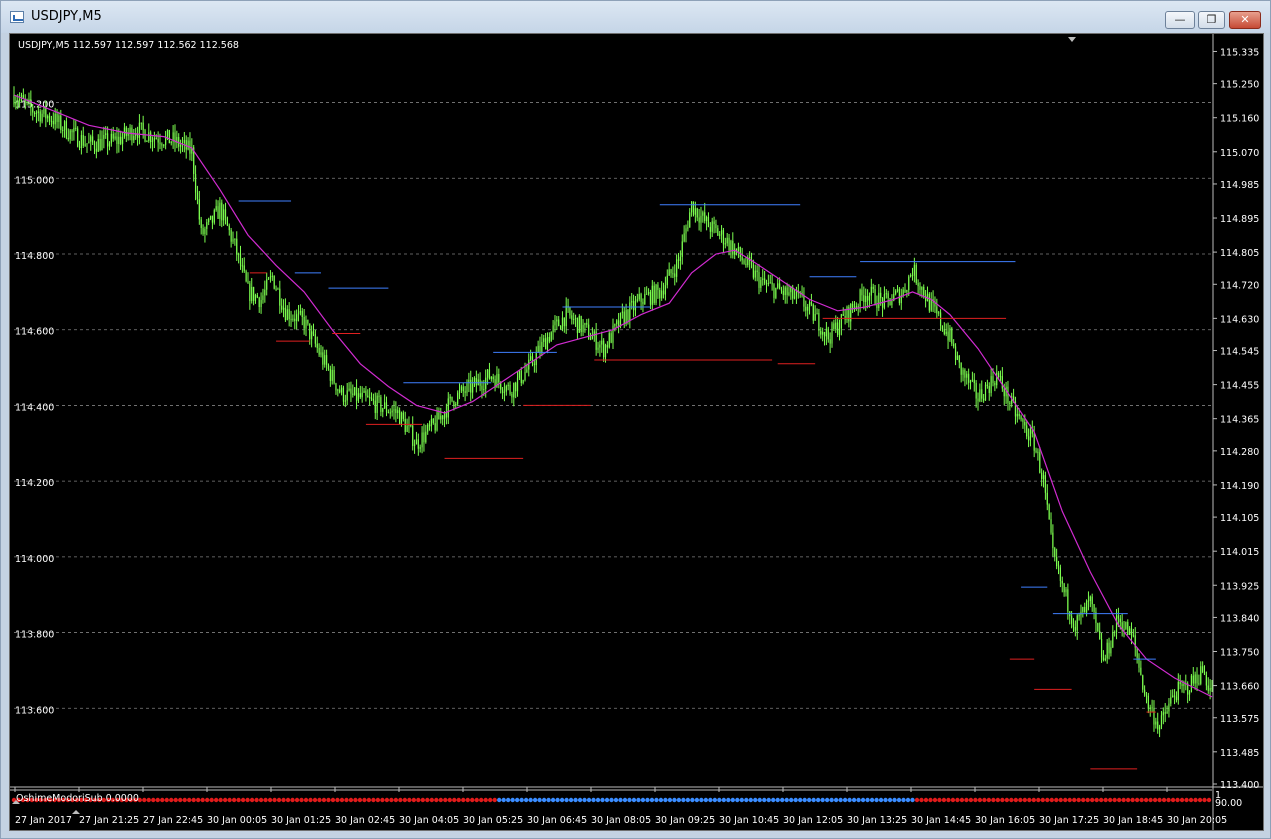 Image resolution: width=1271 pixels, height=839 pixels. I want to click on time-tick-label: 30 Jan 00:05, so click(237, 820).